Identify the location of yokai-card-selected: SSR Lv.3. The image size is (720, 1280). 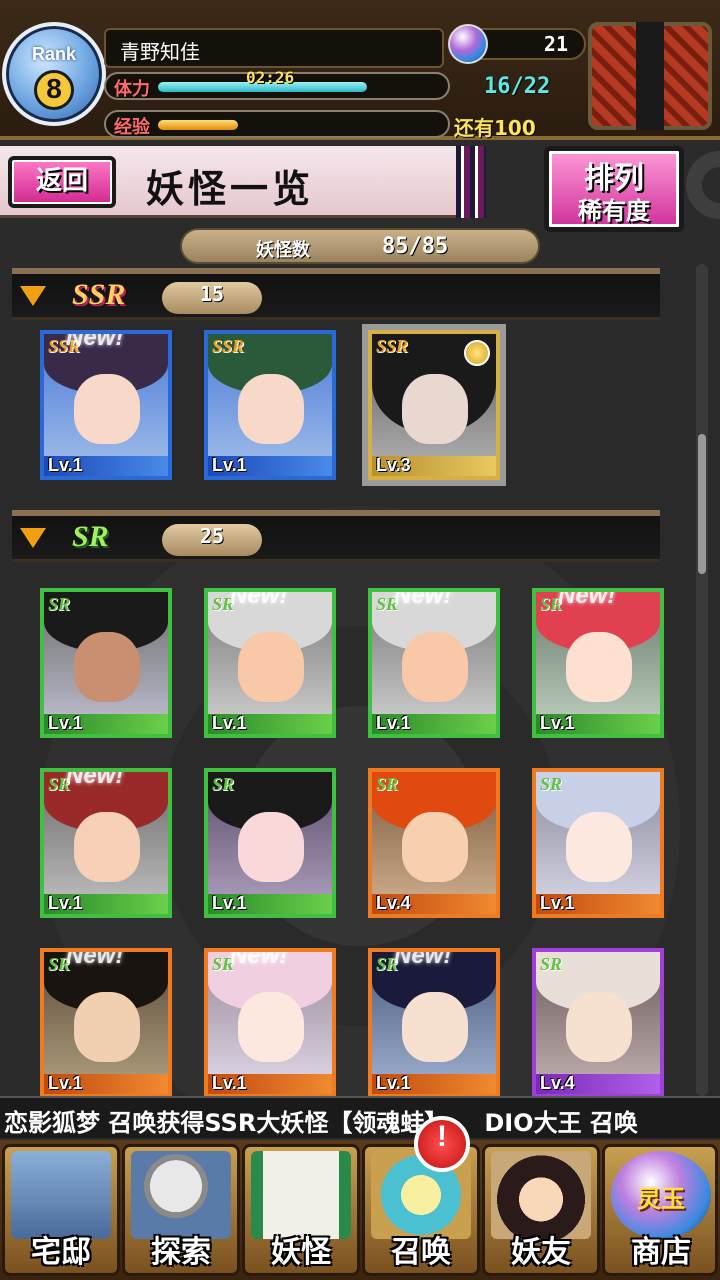
(434, 405).